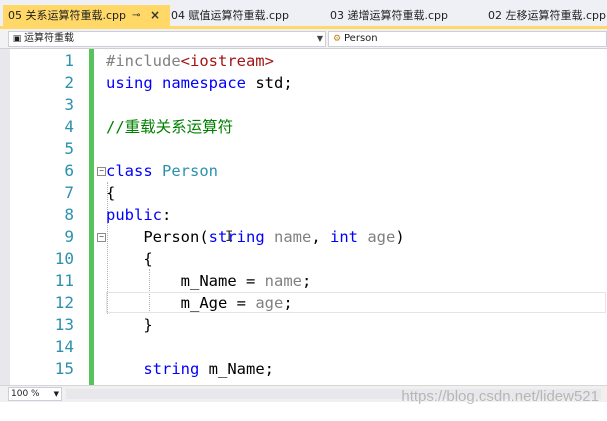 The image size is (607, 421). What do you see at coordinates (64, 258) in the screenshot?
I see `line-number: 10` at bounding box center [64, 258].